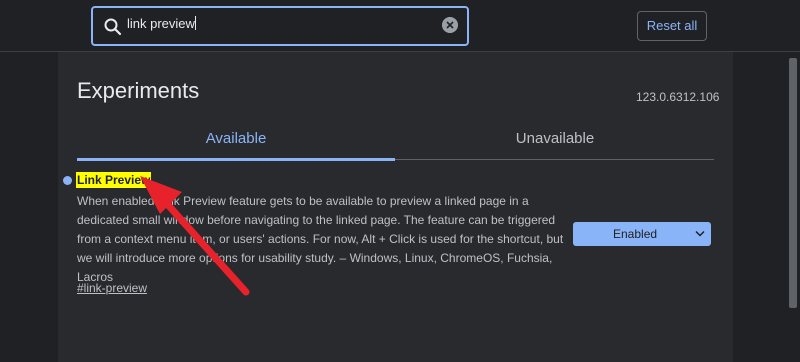 The image size is (800, 362). What do you see at coordinates (277, 26) in the screenshot?
I see `search-input: link preview` at bounding box center [277, 26].